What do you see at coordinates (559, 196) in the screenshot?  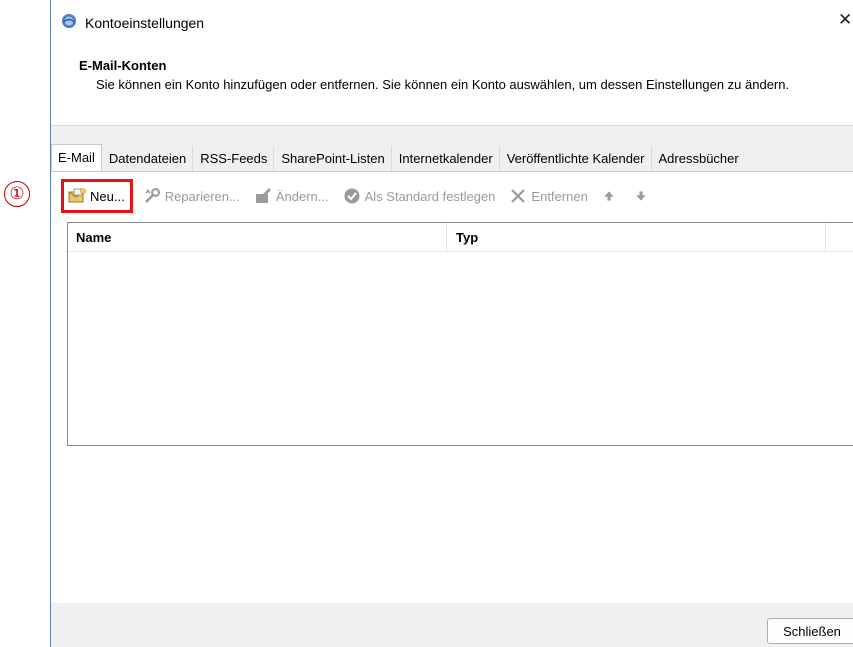 I see `remove-label: Entfernen` at bounding box center [559, 196].